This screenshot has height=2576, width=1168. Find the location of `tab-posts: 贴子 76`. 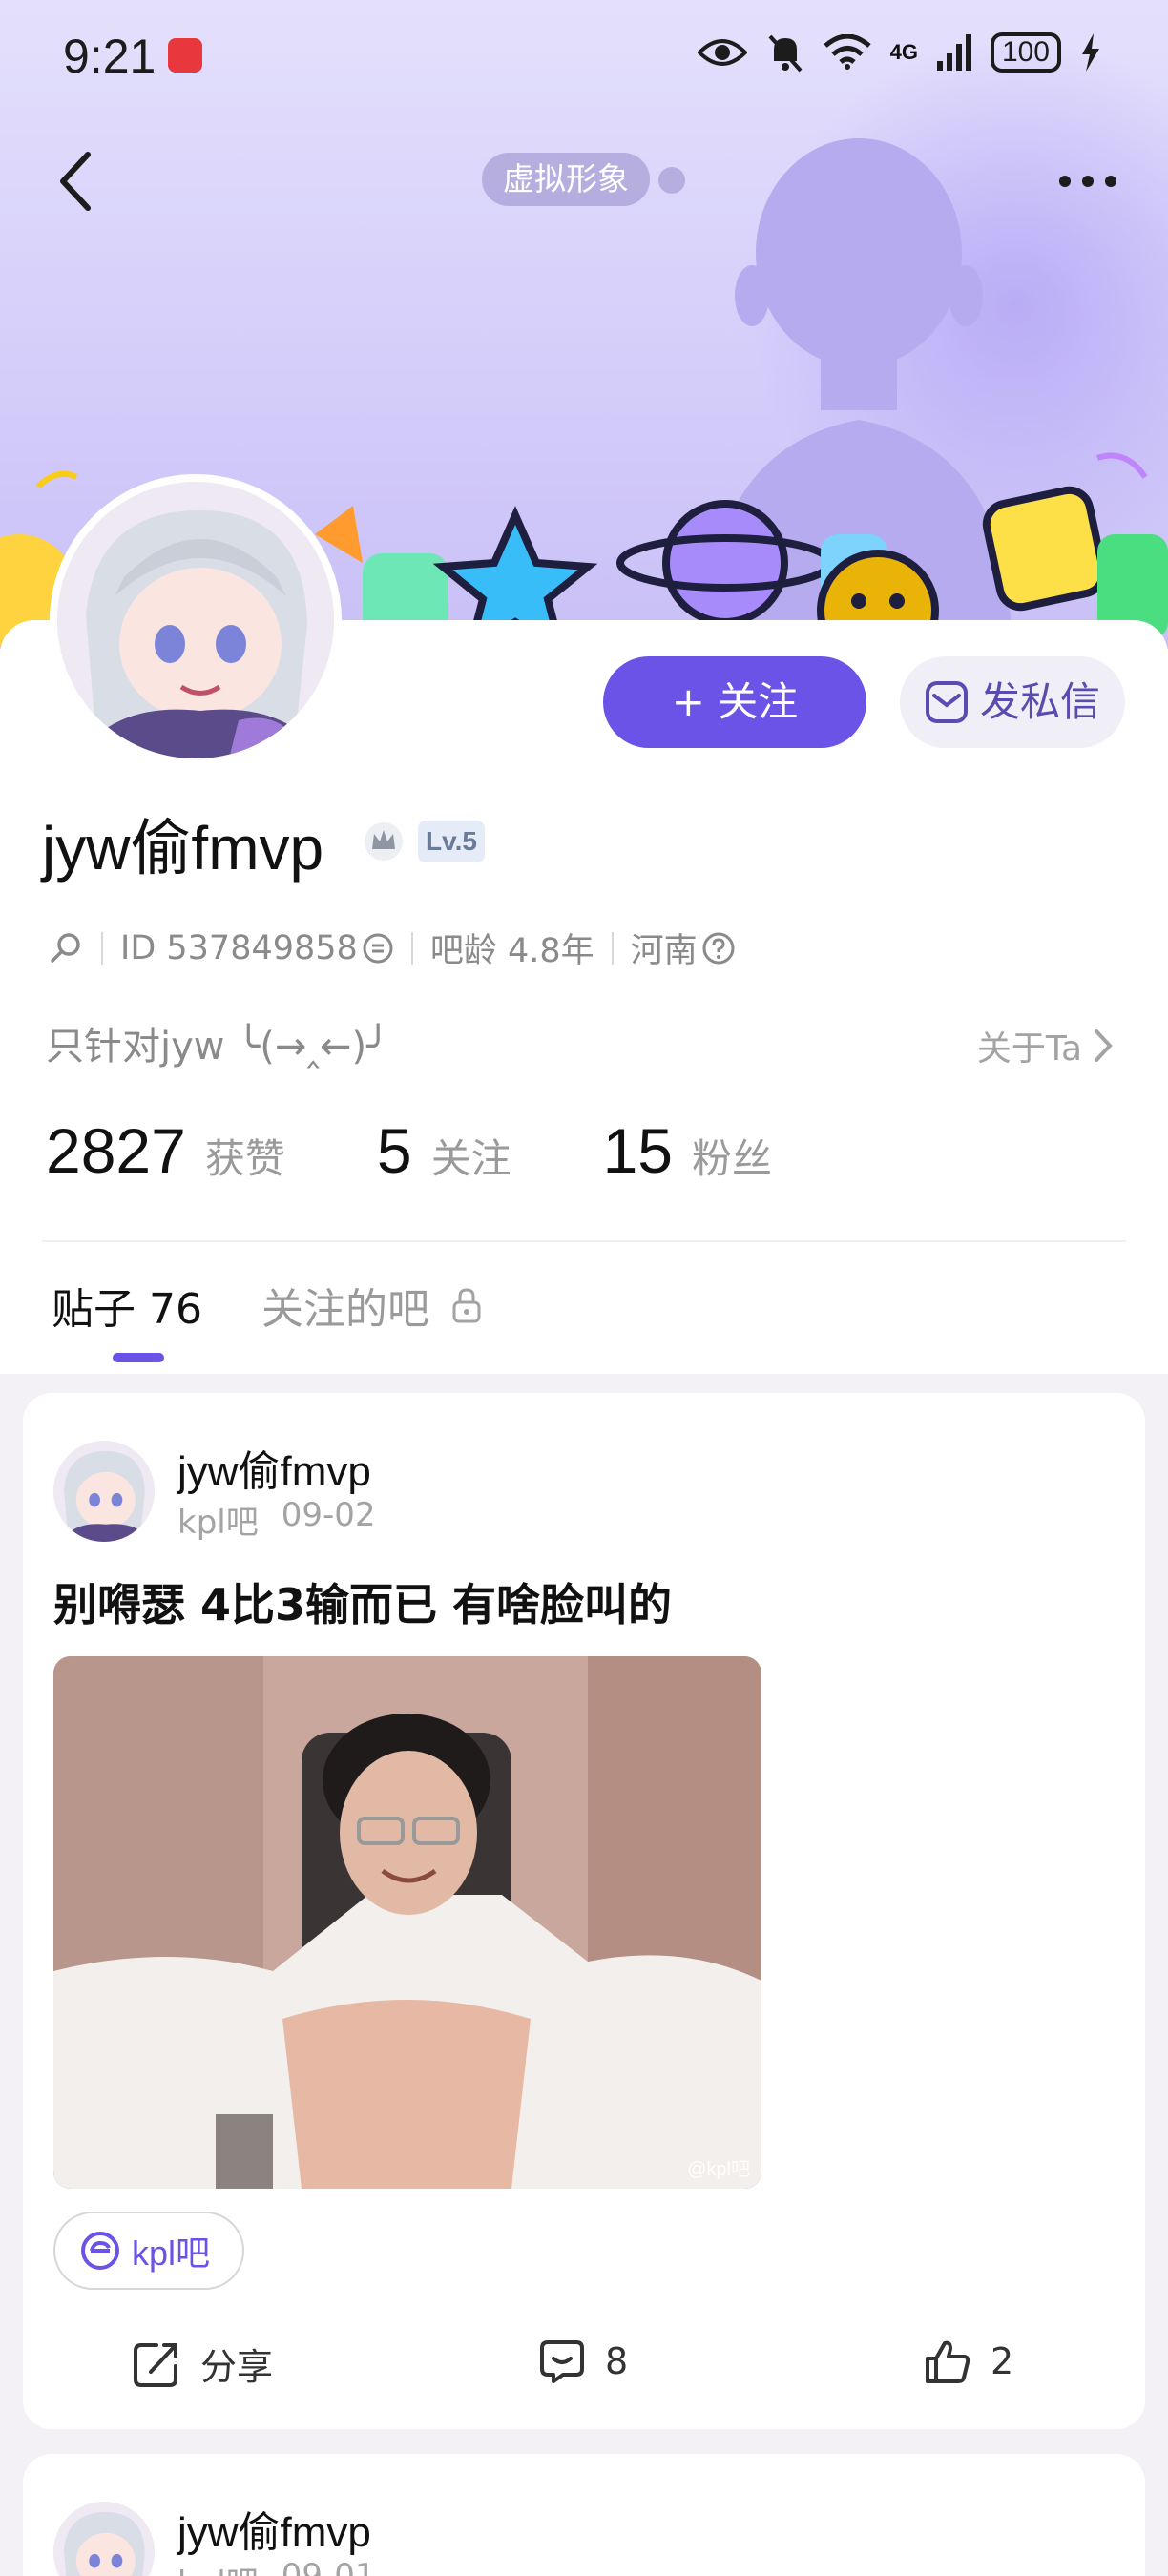

tab-posts: 贴子 76 is located at coordinates (127, 1305).